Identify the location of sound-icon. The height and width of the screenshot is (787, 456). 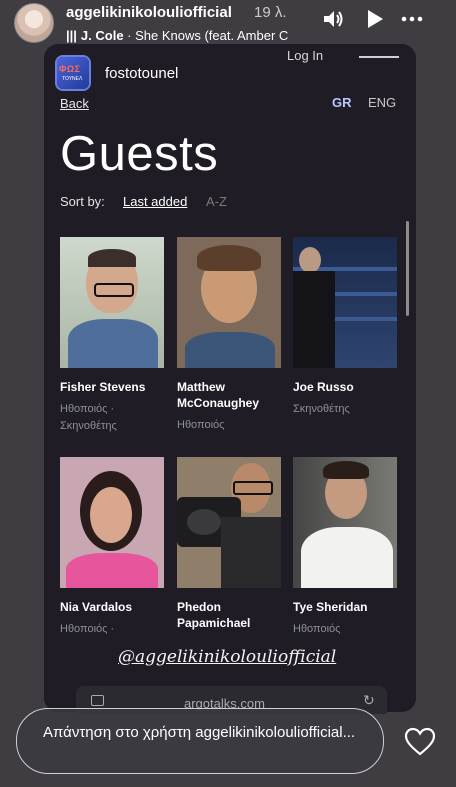
(333, 19).